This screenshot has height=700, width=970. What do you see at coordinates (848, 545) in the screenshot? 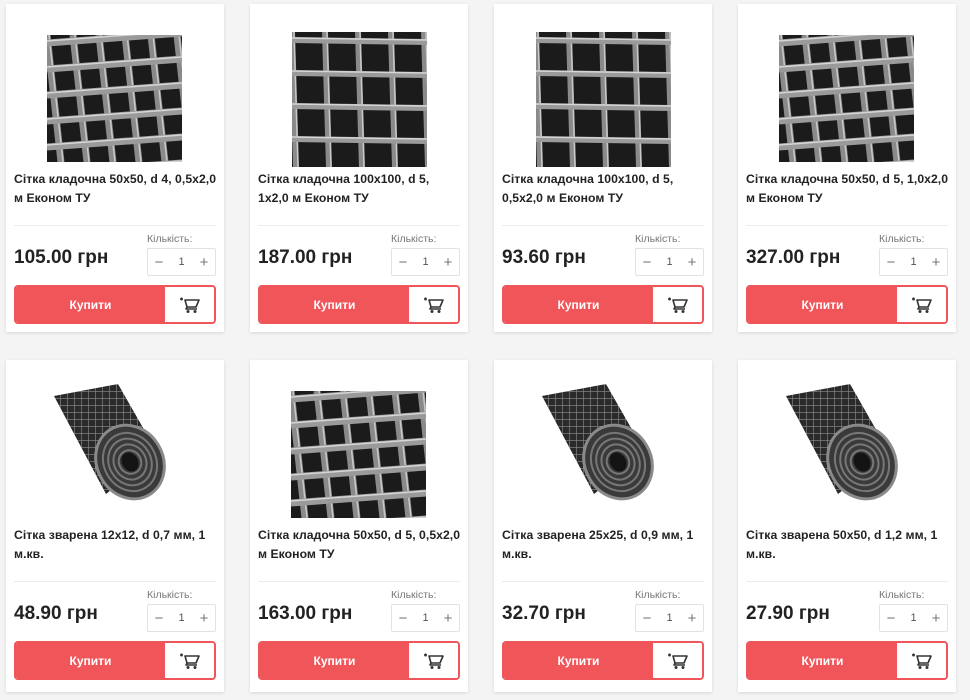
I see `product-title: Сітка зварена 50x50, d 1,2 мм, 1 м.кв.` at bounding box center [848, 545].